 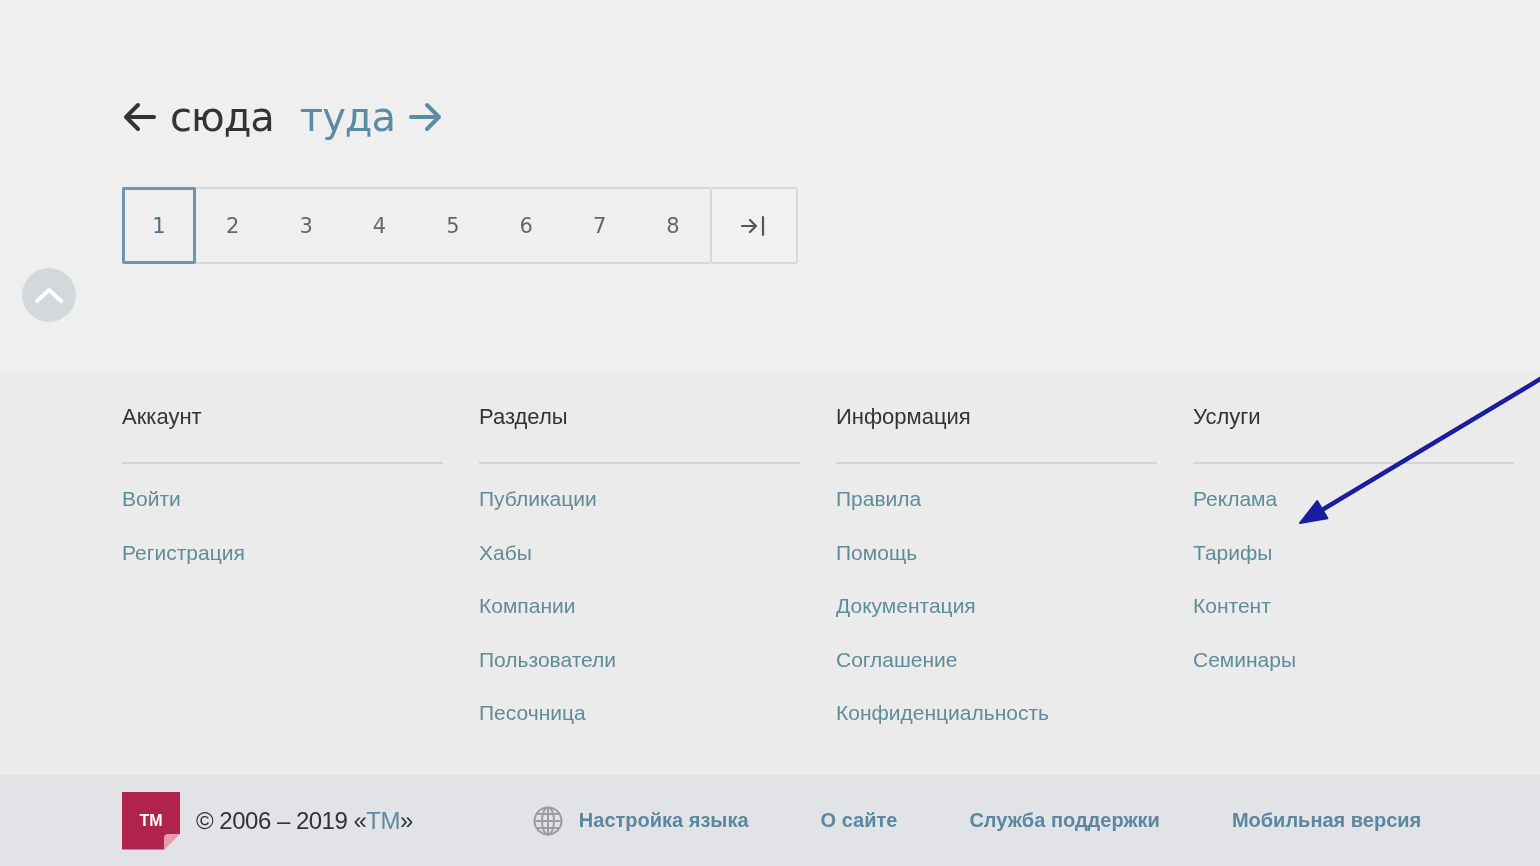 I want to click on arrow-right-icon, so click(x=426, y=117).